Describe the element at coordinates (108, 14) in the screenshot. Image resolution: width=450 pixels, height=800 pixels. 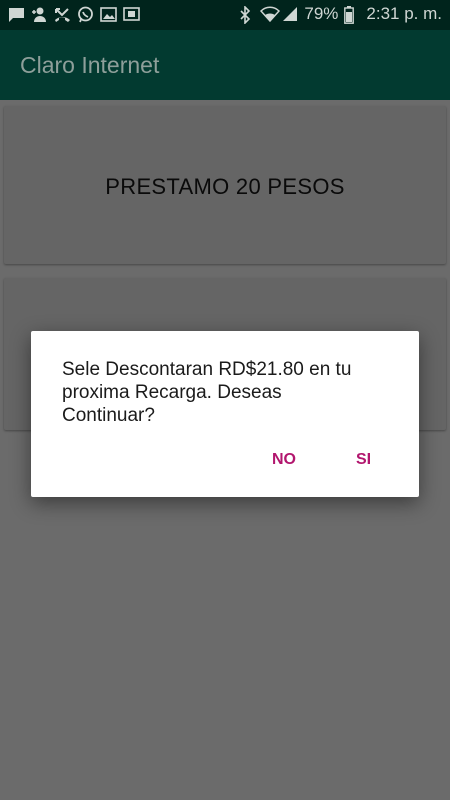
I see `image-icon` at that location.